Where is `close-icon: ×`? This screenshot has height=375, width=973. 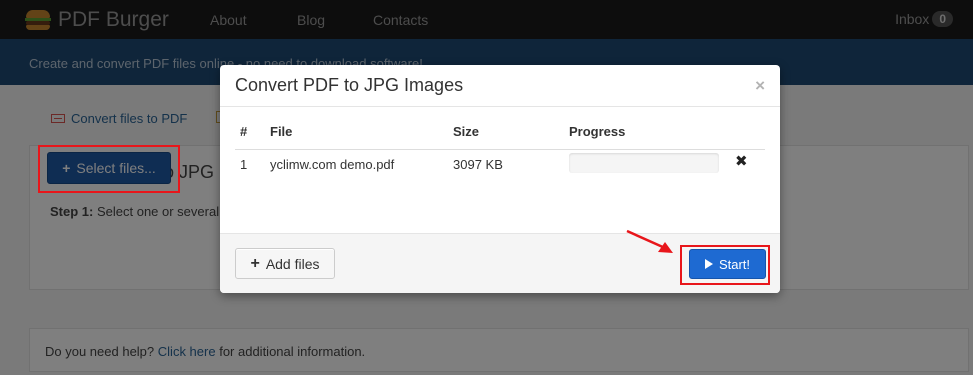 close-icon: × is located at coordinates (760, 86).